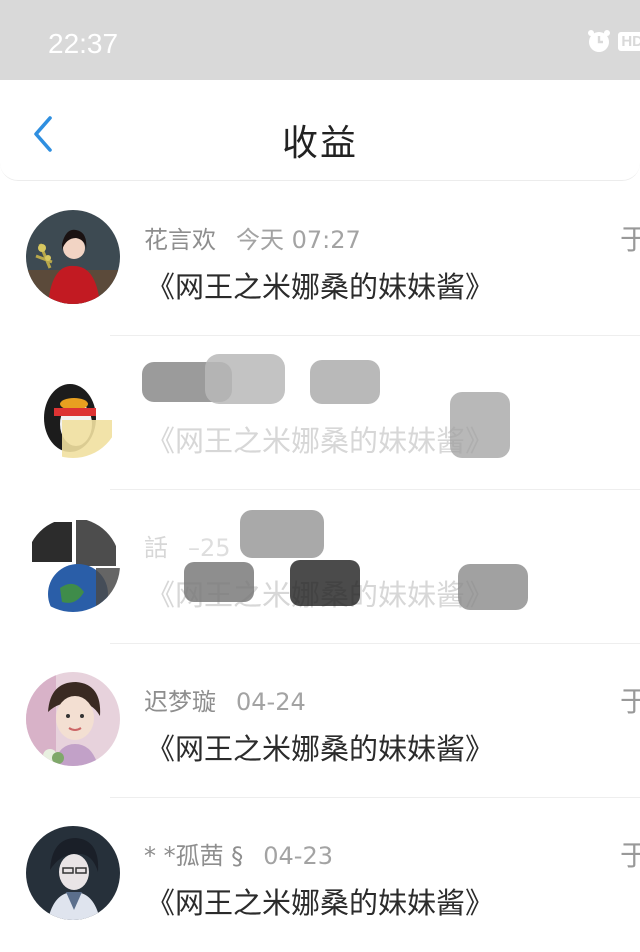  Describe the element at coordinates (613, 41) in the screenshot. I see `status-icons: HD` at that location.